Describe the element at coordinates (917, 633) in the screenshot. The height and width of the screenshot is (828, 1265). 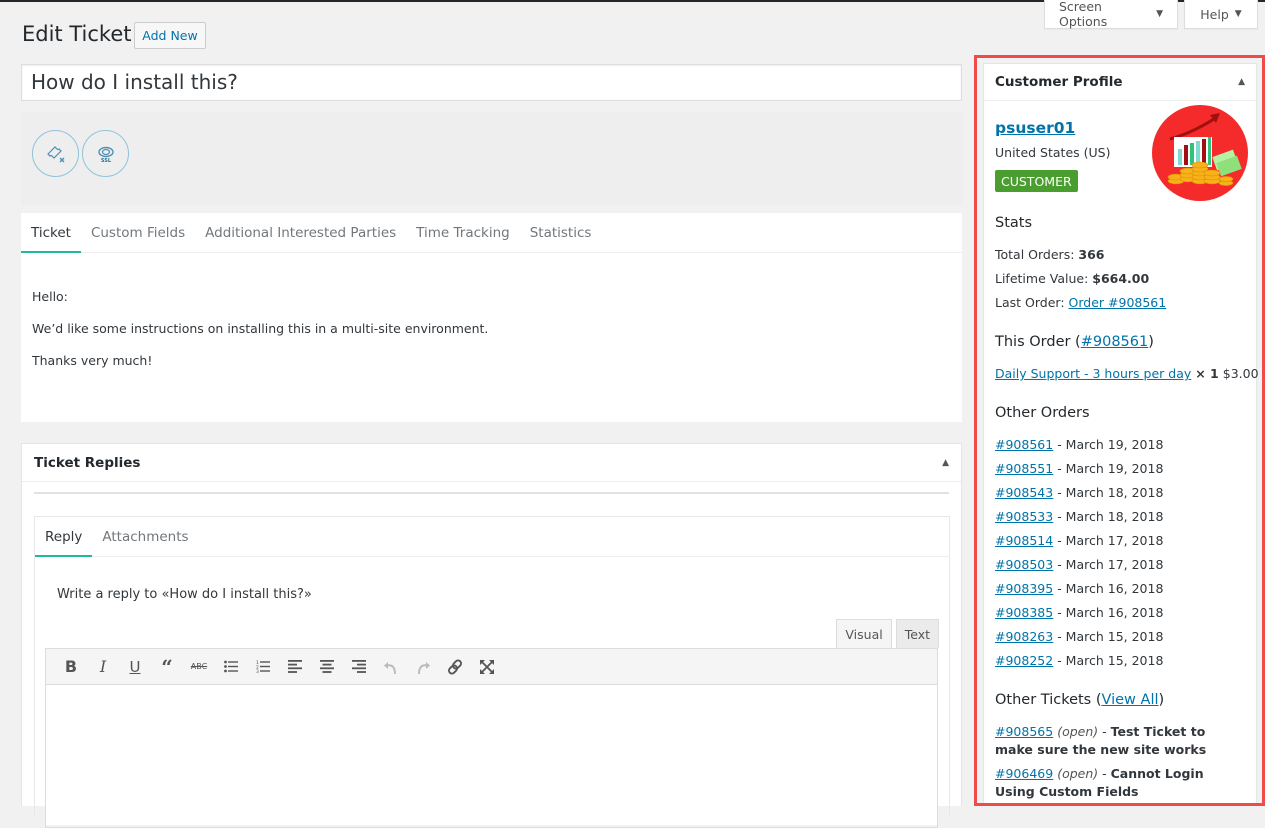
I see `text-tab: Text` at that location.